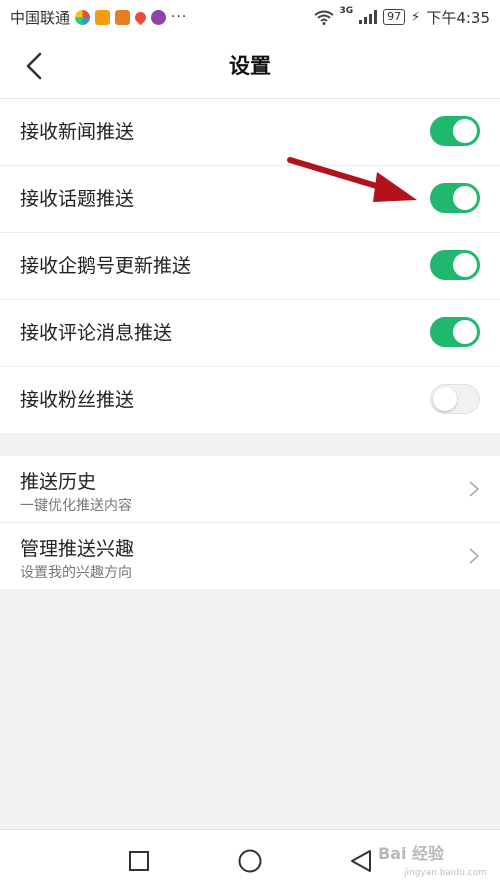 This screenshot has height=890, width=500. I want to click on location-icon, so click(140, 17).